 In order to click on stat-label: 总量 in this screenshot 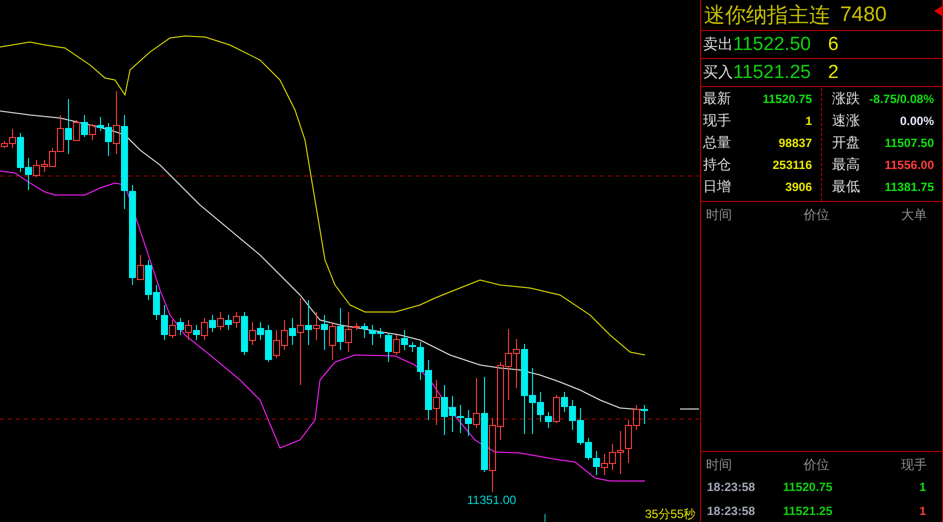, I will do `click(716, 143)`.